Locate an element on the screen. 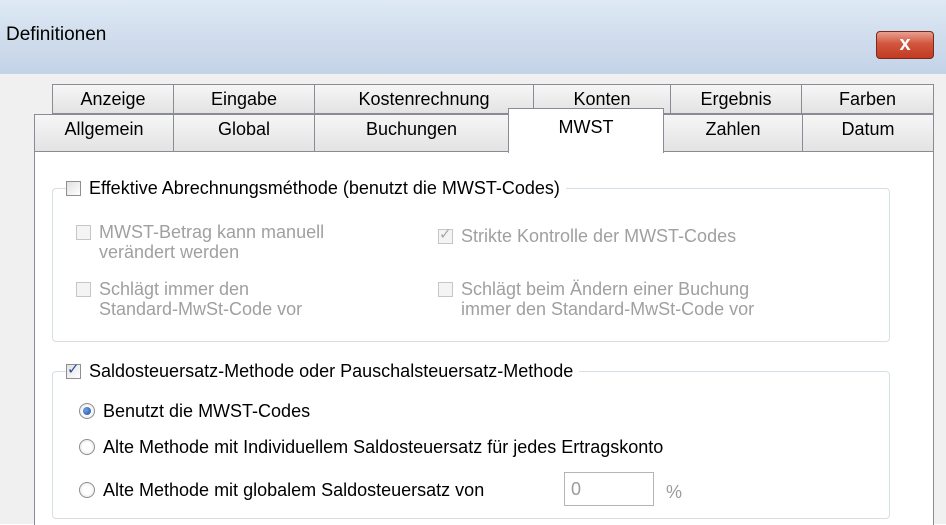  tab-label: Farben is located at coordinates (867, 99).